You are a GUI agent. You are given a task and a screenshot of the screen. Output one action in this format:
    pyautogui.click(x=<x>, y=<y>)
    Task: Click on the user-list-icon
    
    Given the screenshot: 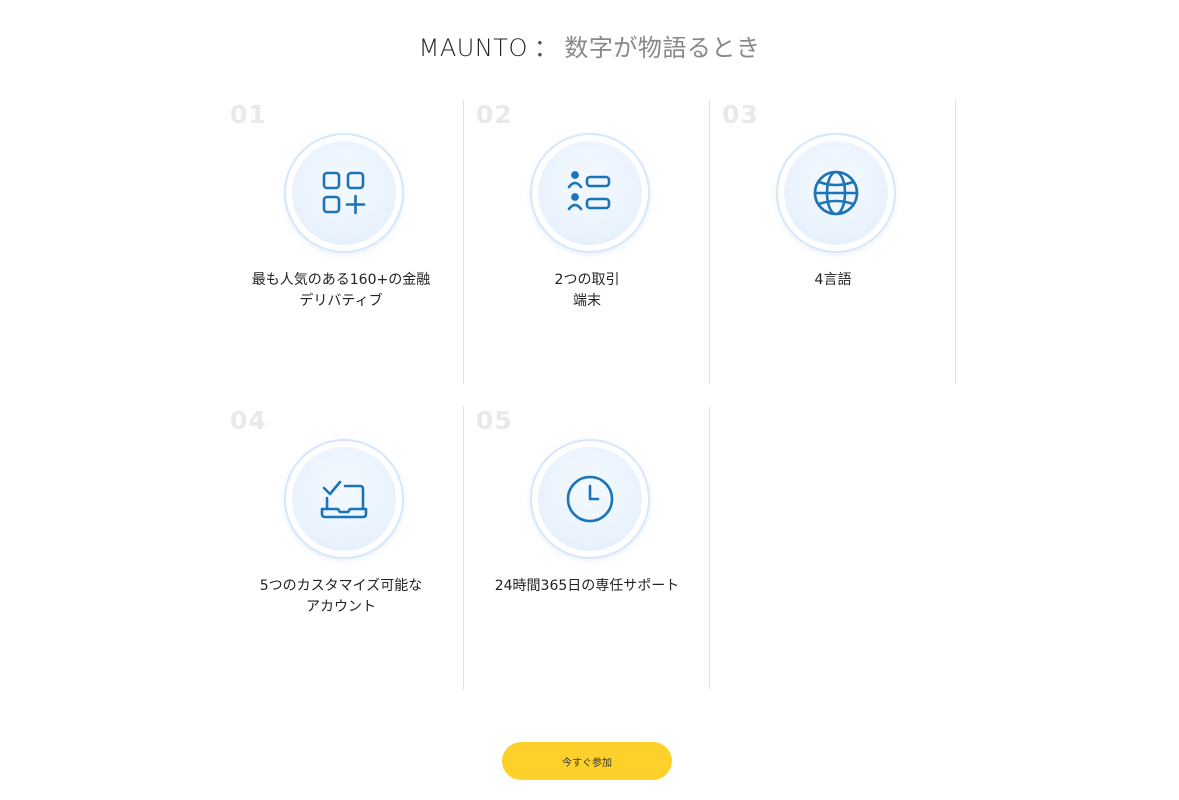 What is the action you would take?
    pyautogui.click(x=589, y=191)
    